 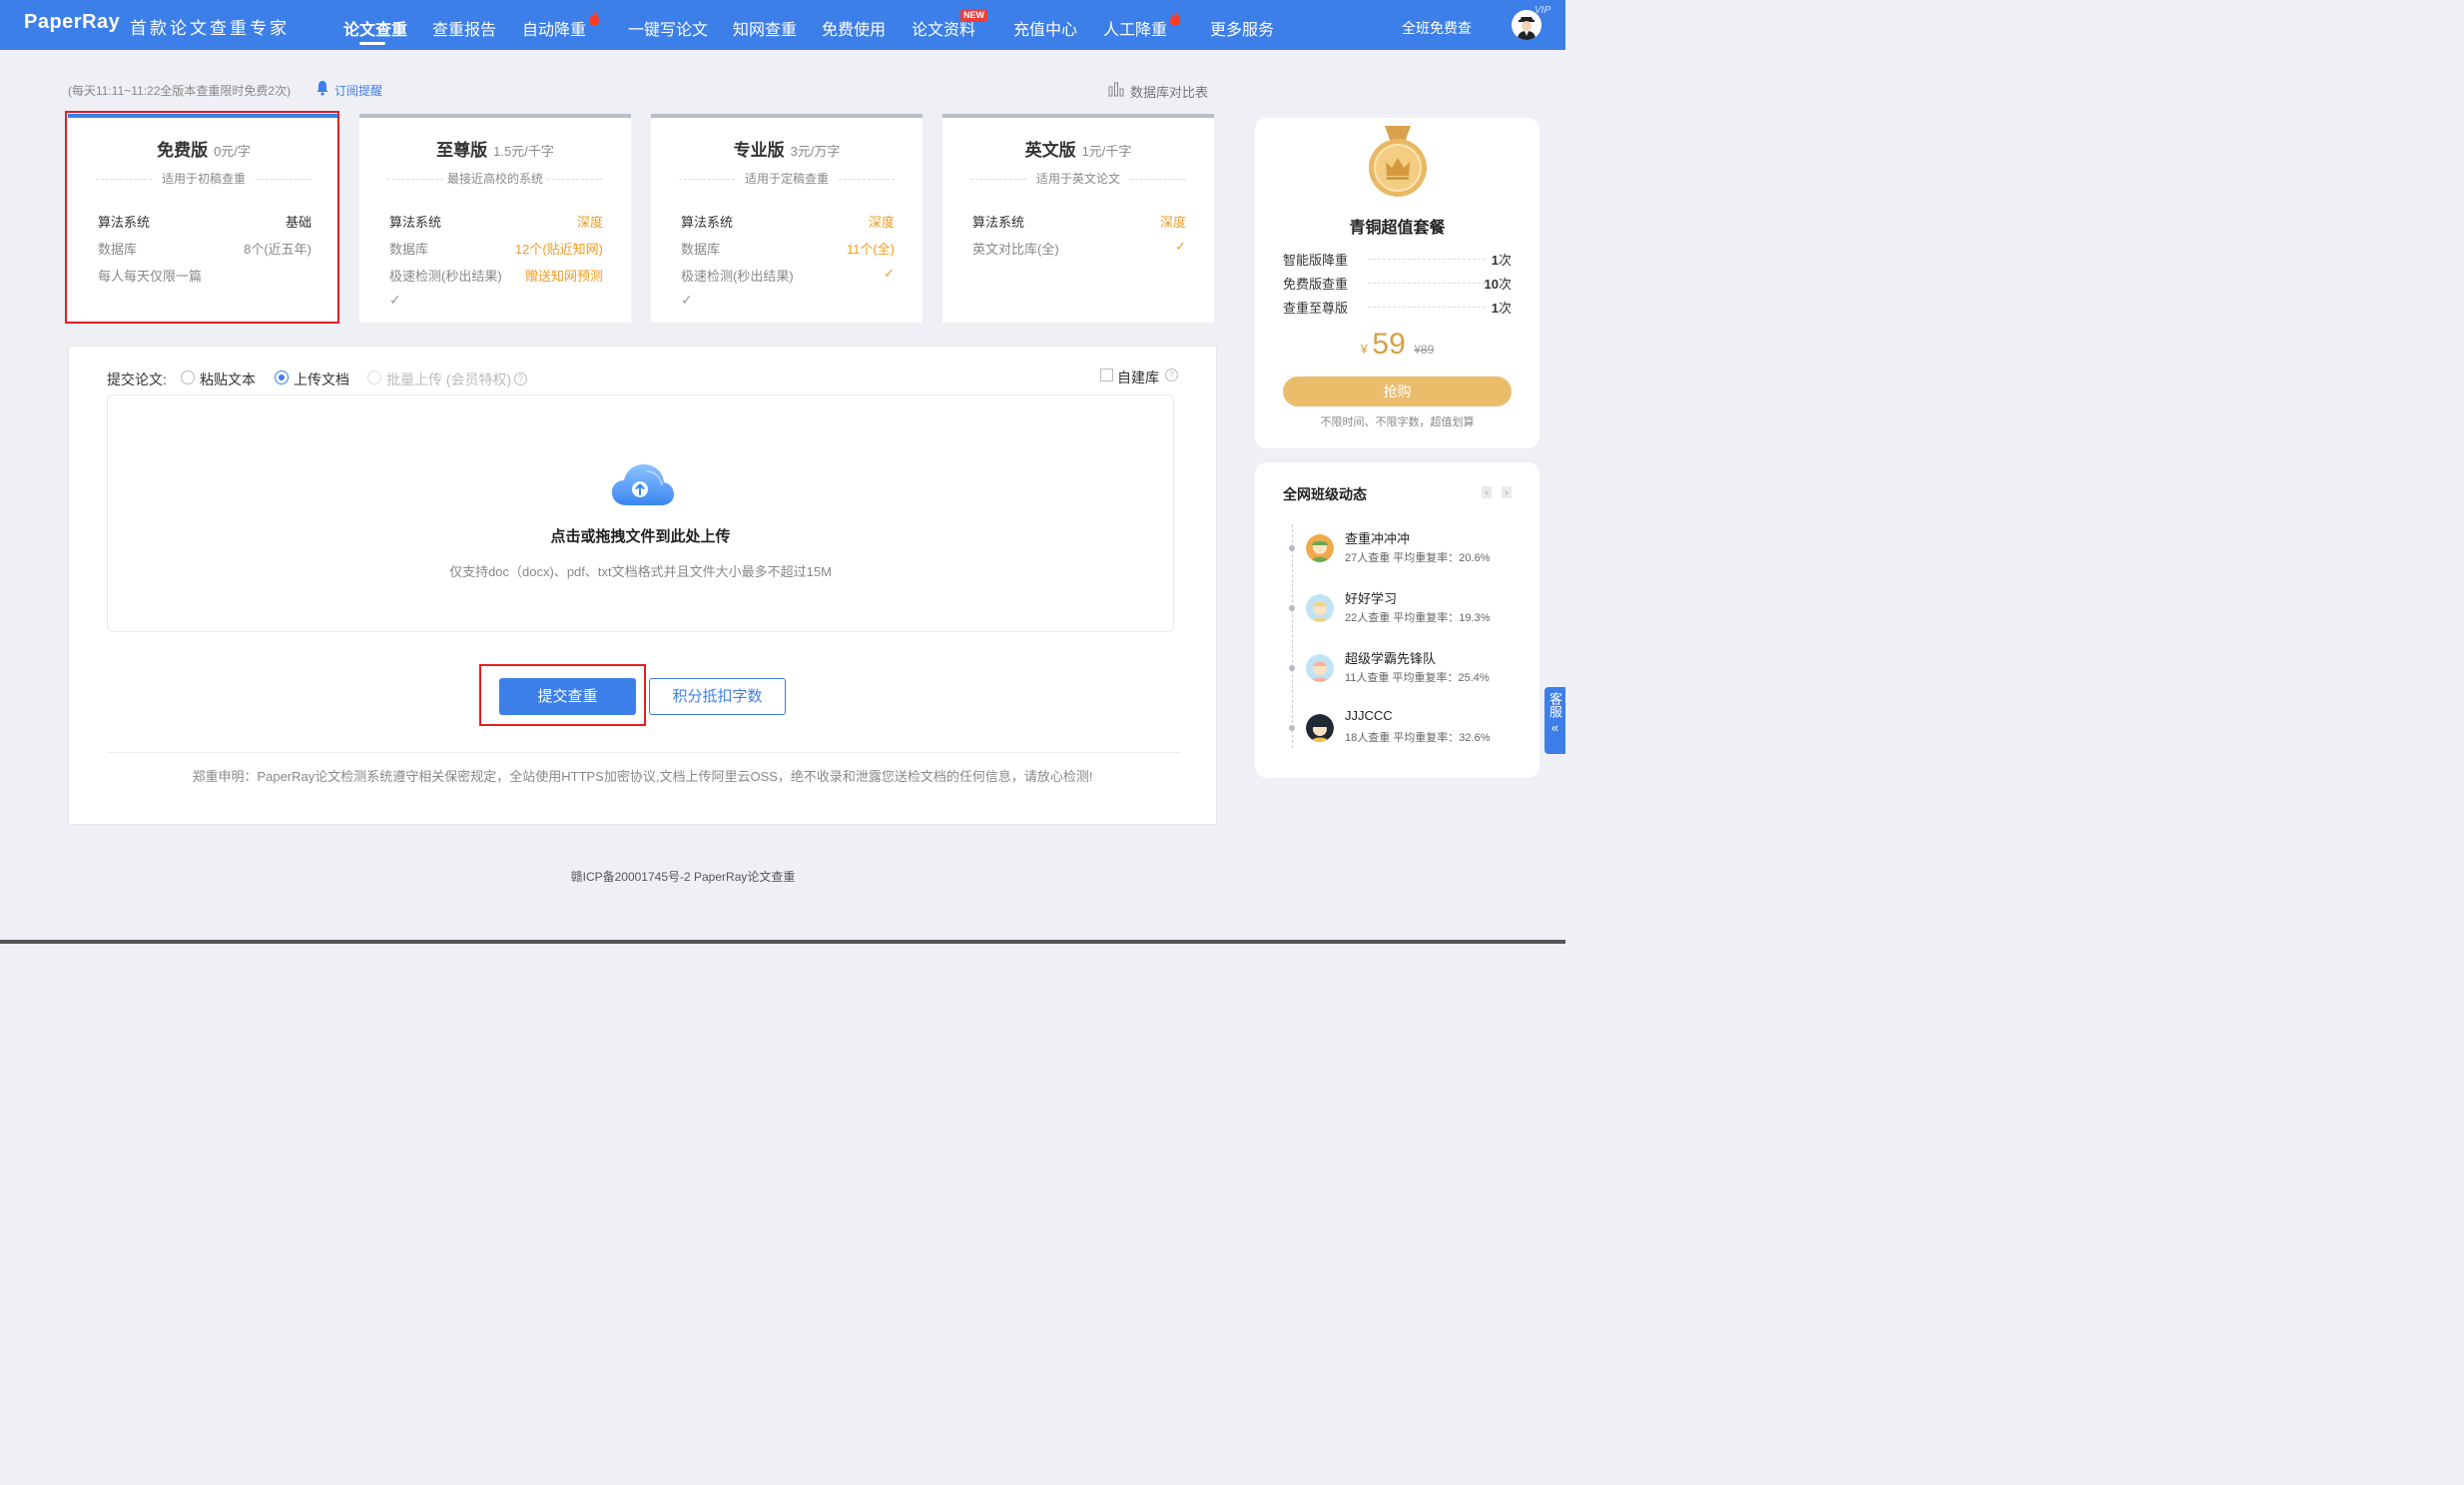 What do you see at coordinates (1106, 375) in the screenshot?
I see `self-database-checkbox` at bounding box center [1106, 375].